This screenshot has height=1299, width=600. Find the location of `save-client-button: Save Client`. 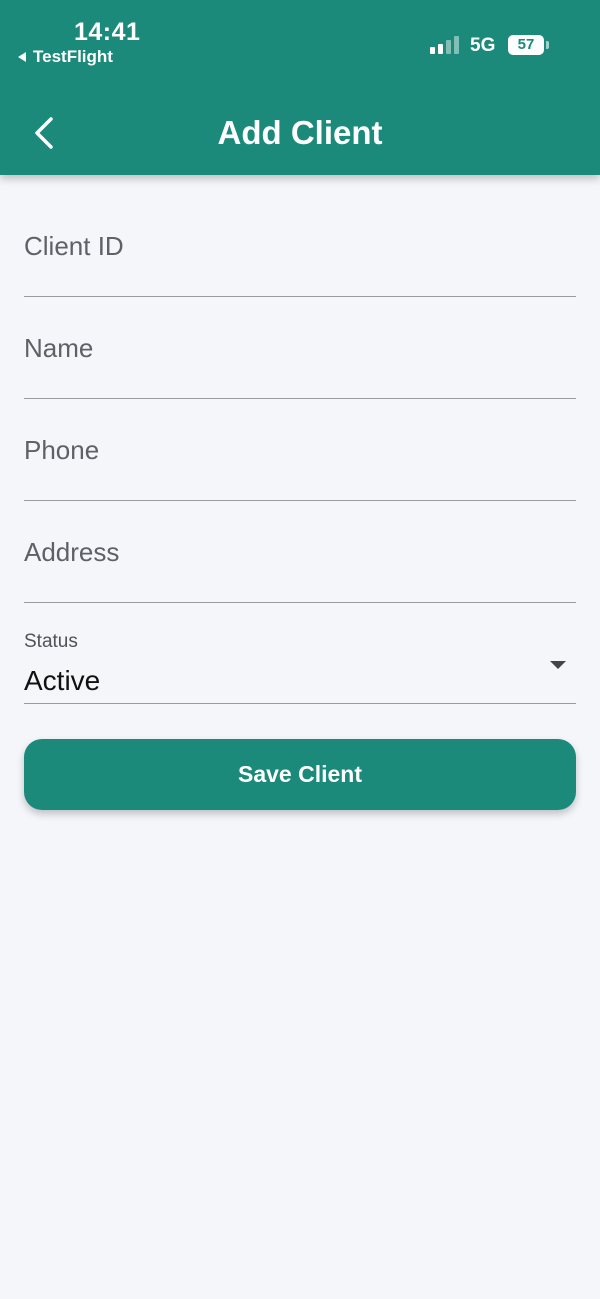

save-client-button: Save Client is located at coordinates (300, 774).